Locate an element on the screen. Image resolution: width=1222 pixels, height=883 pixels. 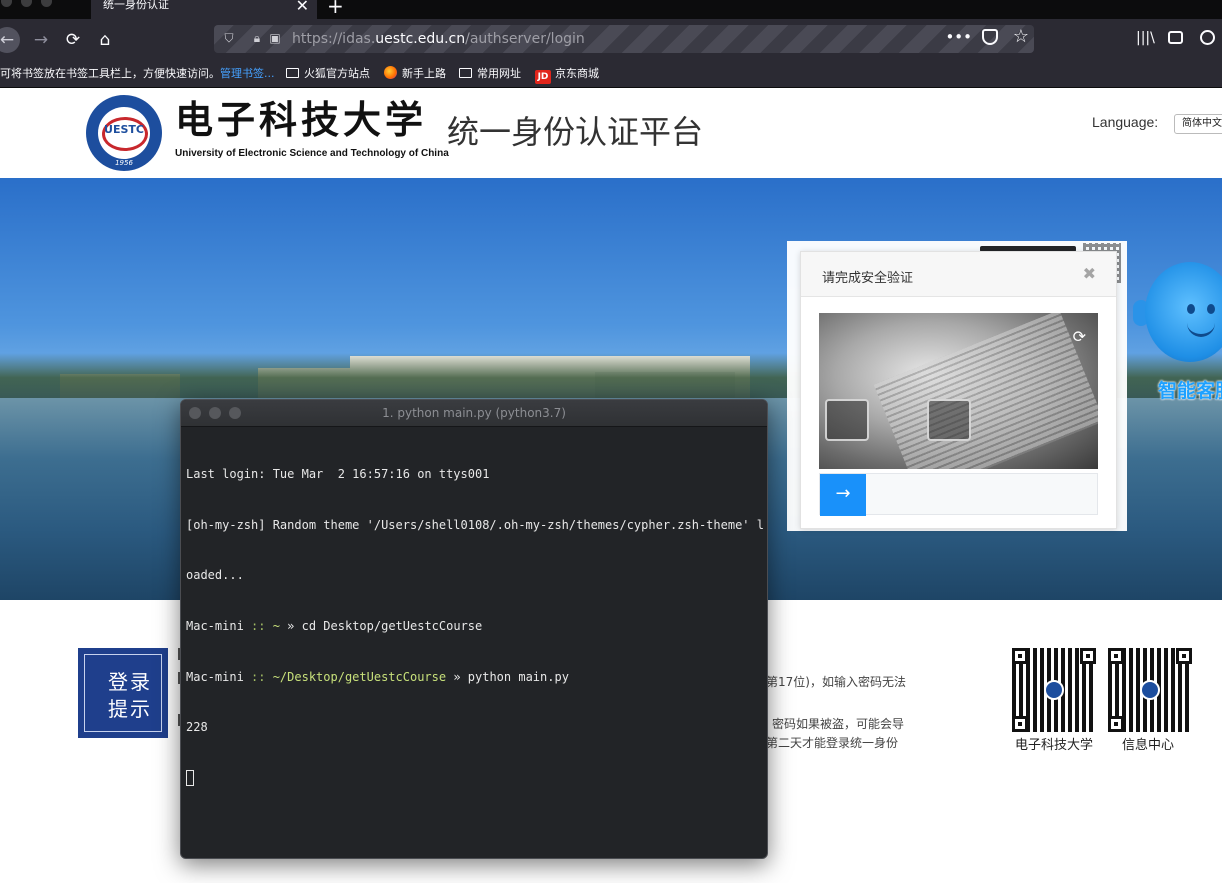
window-close-control is located at coordinates (6, 3).